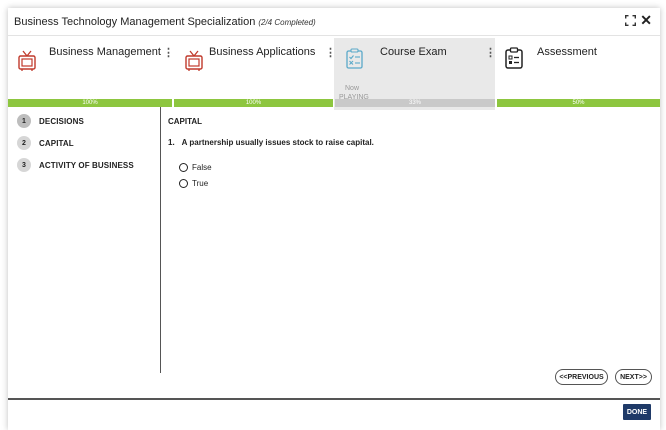 Image resolution: width=666 pixels, height=430 pixels. I want to click on module-label: Business Applications, so click(262, 52).